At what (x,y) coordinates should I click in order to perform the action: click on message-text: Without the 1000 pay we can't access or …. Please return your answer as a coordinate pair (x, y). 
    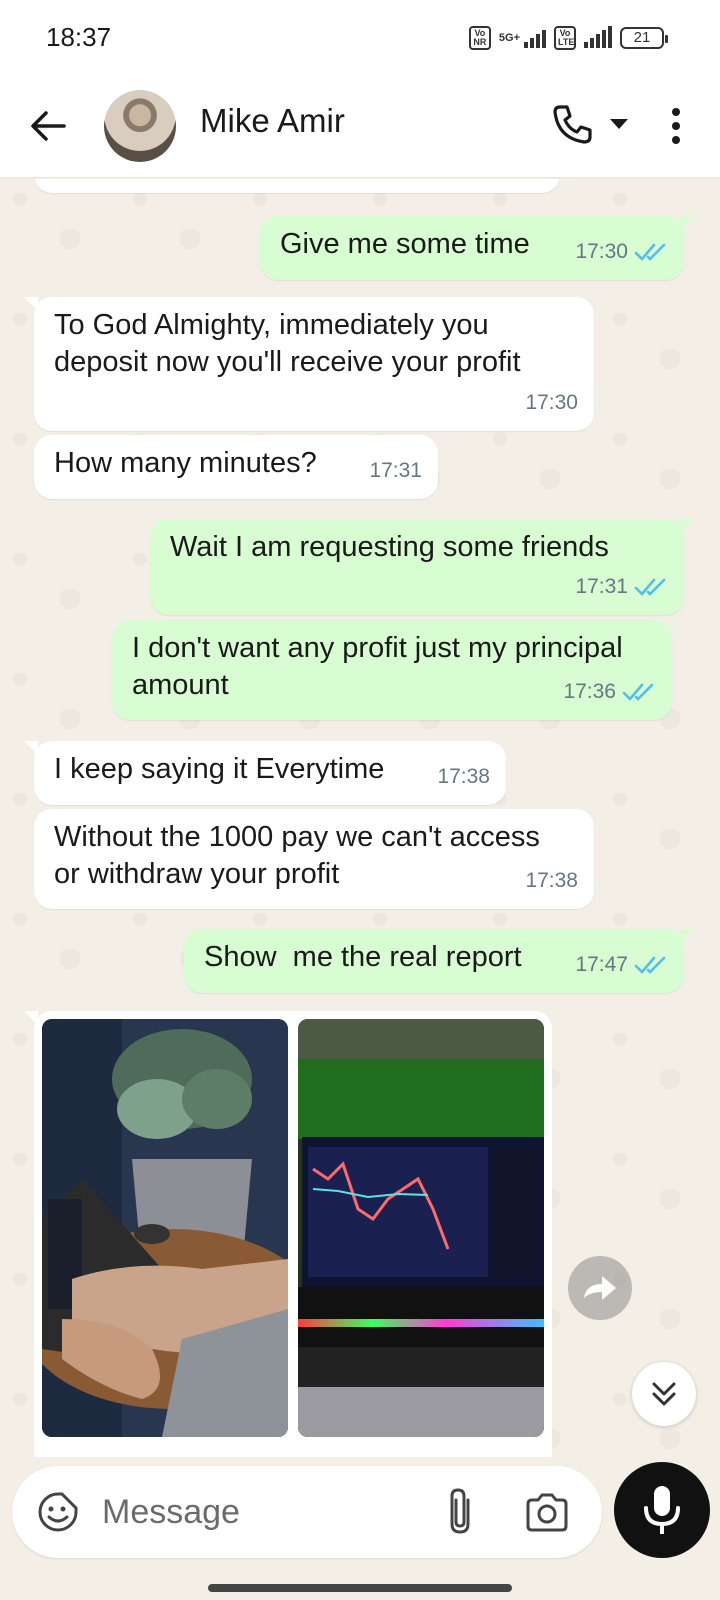
    Looking at the image, I should click on (297, 855).